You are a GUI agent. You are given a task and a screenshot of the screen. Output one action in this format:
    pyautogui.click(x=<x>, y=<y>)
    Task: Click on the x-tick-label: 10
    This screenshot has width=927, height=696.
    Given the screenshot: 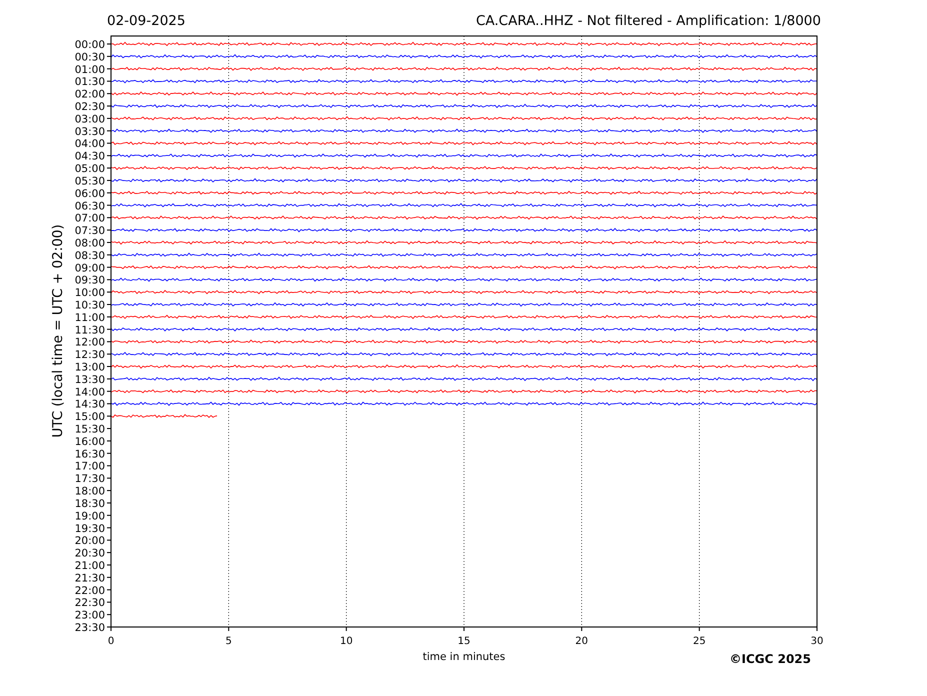 What is the action you would take?
    pyautogui.click(x=346, y=641)
    